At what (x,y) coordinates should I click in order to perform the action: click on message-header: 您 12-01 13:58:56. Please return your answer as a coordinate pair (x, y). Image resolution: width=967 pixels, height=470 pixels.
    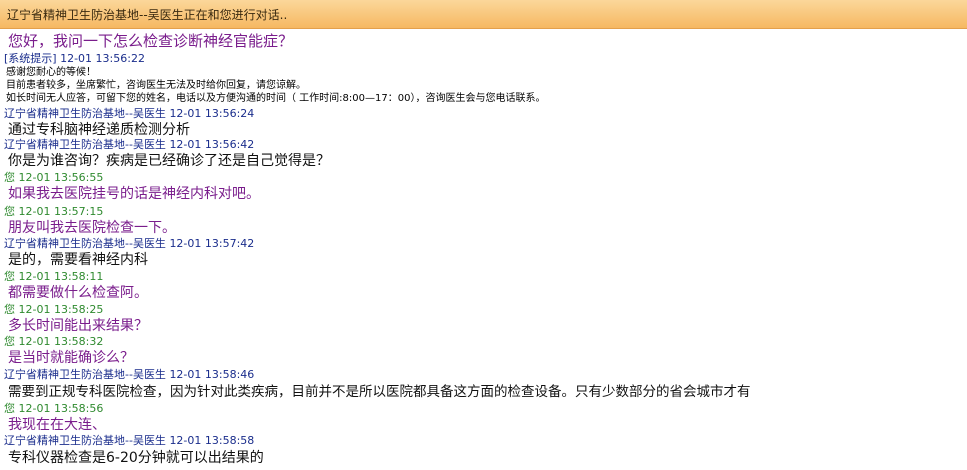
    Looking at the image, I should click on (53, 409).